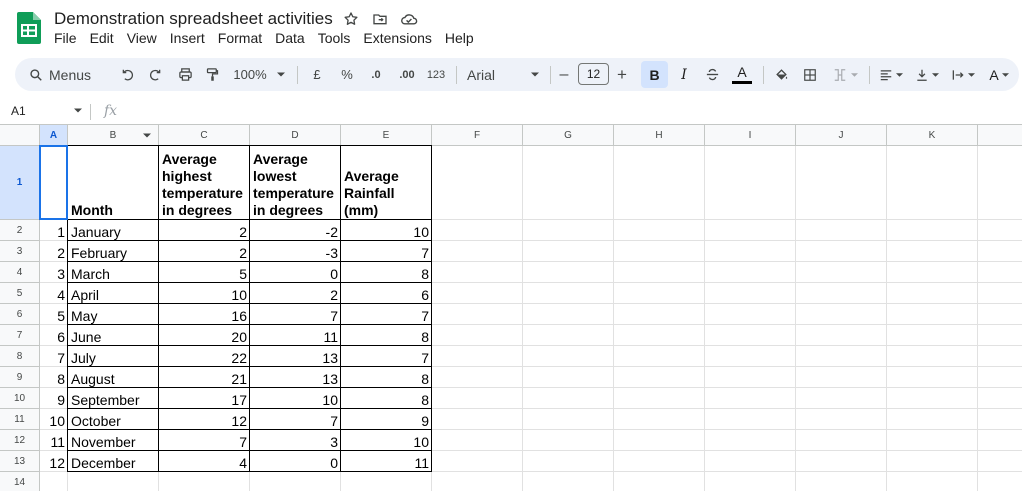 The width and height of the screenshot is (1022, 491). What do you see at coordinates (204, 293) in the screenshot?
I see `table-cell-high: 10` at bounding box center [204, 293].